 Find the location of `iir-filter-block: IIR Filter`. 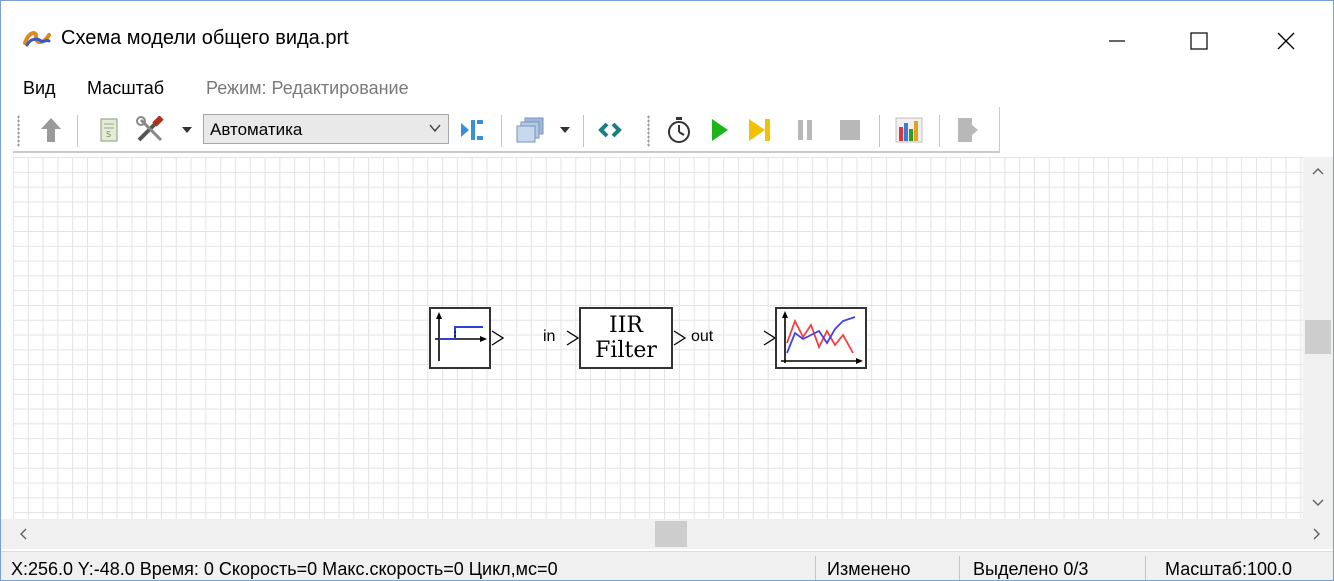

iir-filter-block: IIR Filter is located at coordinates (626, 338).